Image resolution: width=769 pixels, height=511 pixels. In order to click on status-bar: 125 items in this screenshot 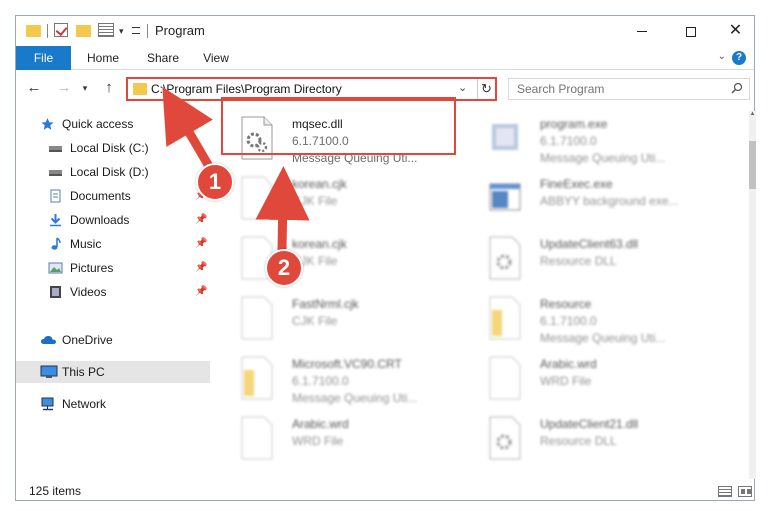, I will do `click(385, 491)`.